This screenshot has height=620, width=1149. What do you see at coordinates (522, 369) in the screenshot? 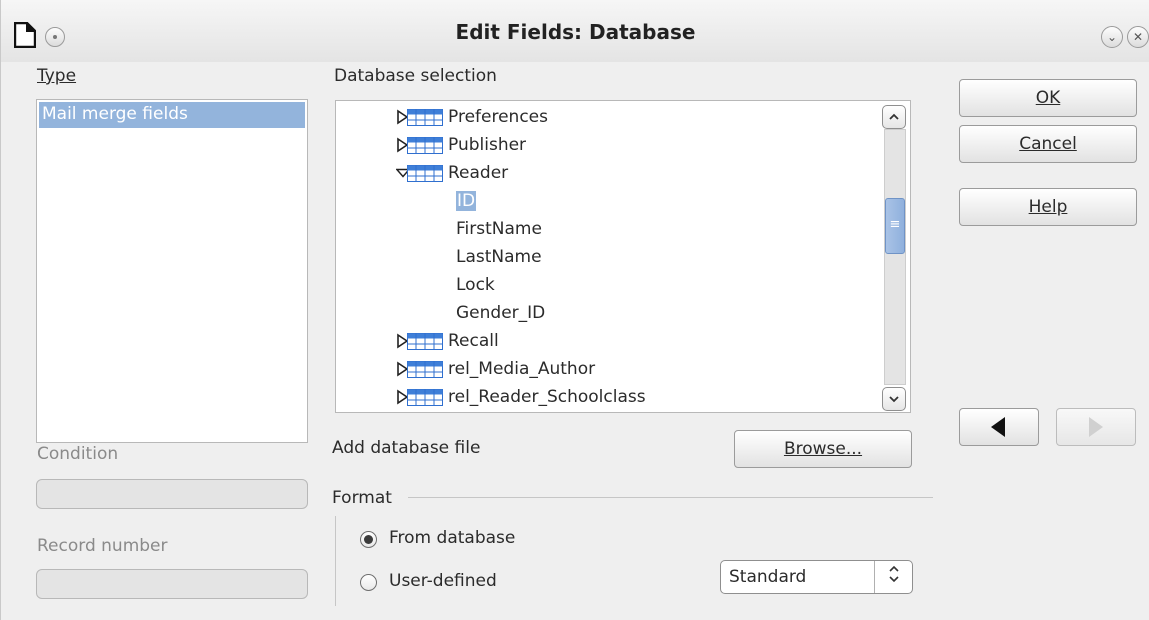
I see `tree-item-label: rel_Media_Author` at bounding box center [522, 369].